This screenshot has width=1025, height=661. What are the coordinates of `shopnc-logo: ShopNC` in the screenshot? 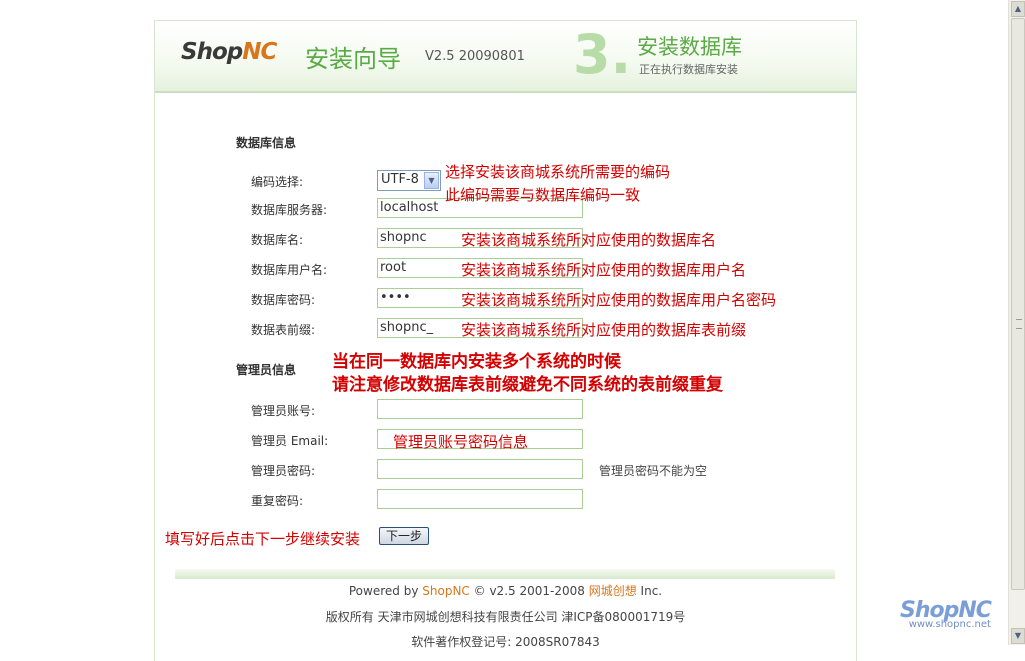 It's located at (229, 52).